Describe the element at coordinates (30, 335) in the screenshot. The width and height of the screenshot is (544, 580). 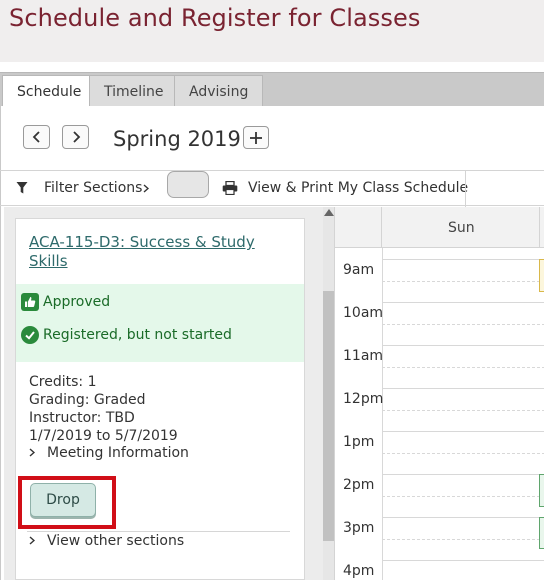
I see `check-circle-icon` at that location.